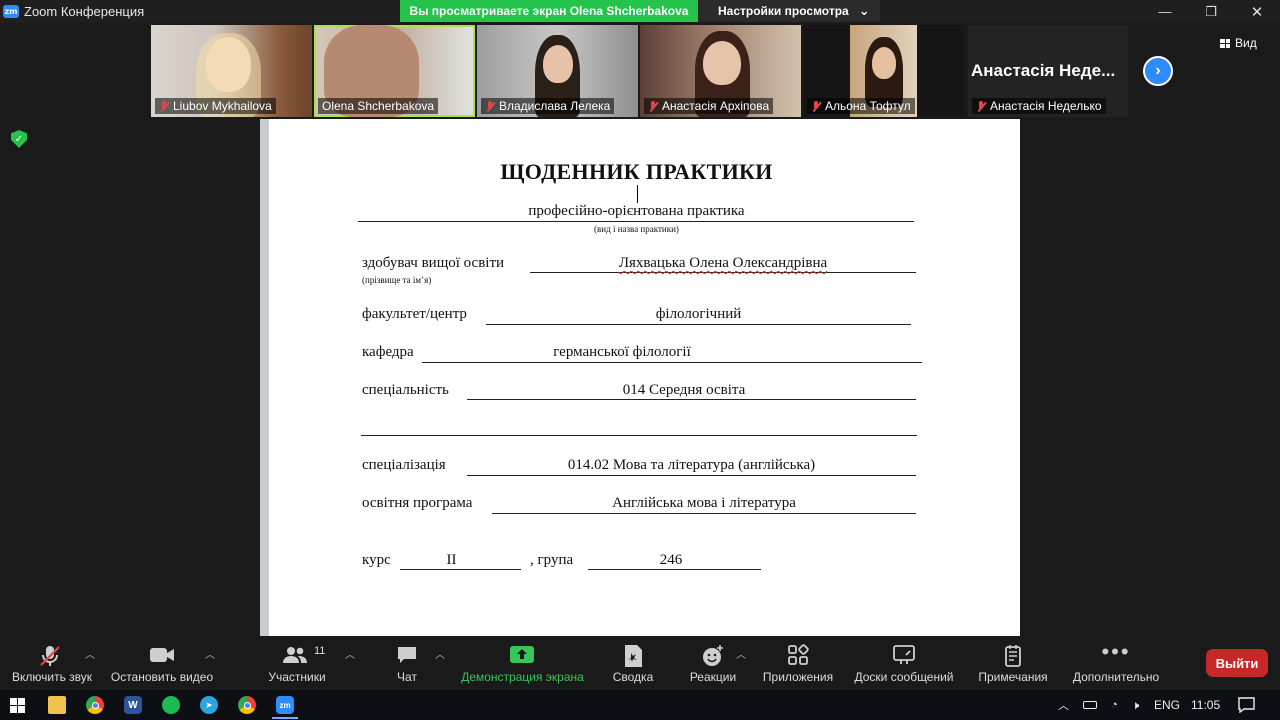  I want to click on participant-tile-active-speaker: Olena Shcherbakova, so click(394, 71).